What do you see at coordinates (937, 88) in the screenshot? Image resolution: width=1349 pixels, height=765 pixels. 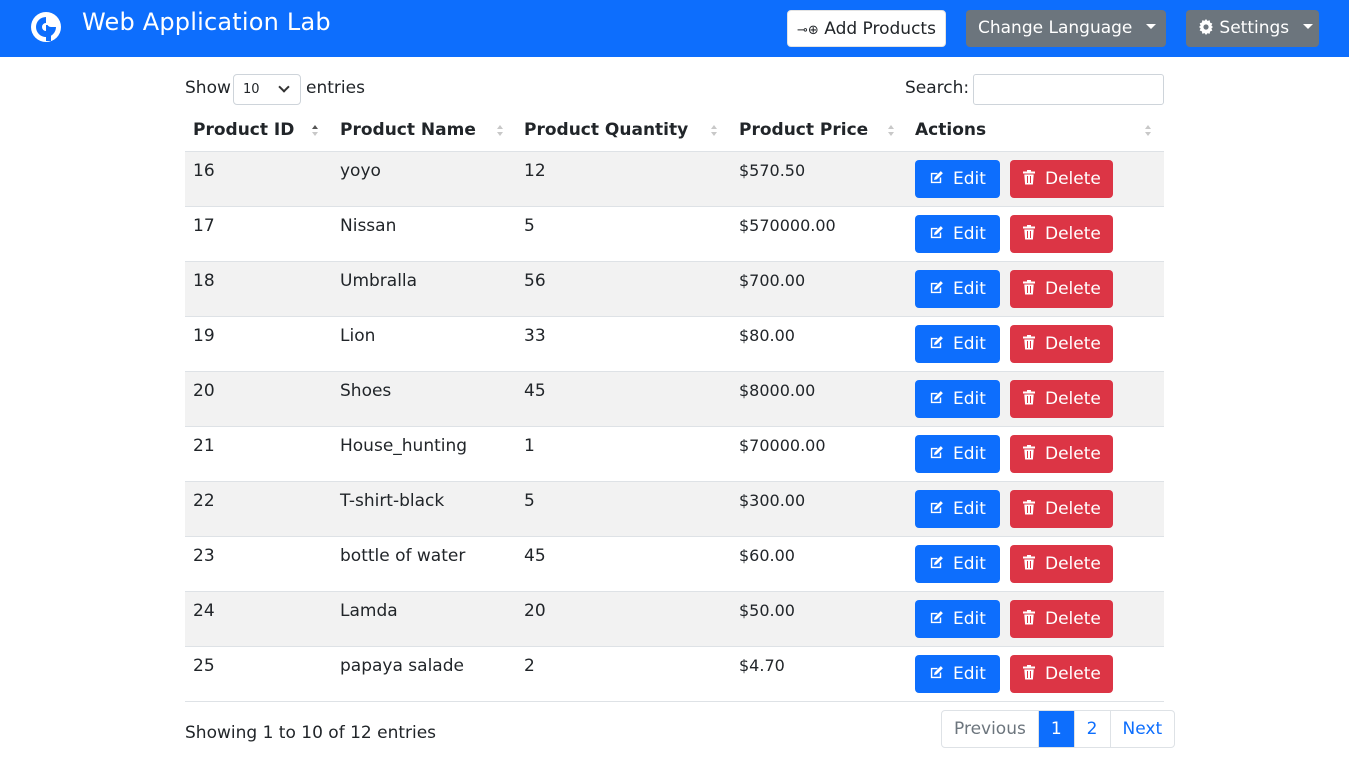 I see `search-label: Search:` at bounding box center [937, 88].